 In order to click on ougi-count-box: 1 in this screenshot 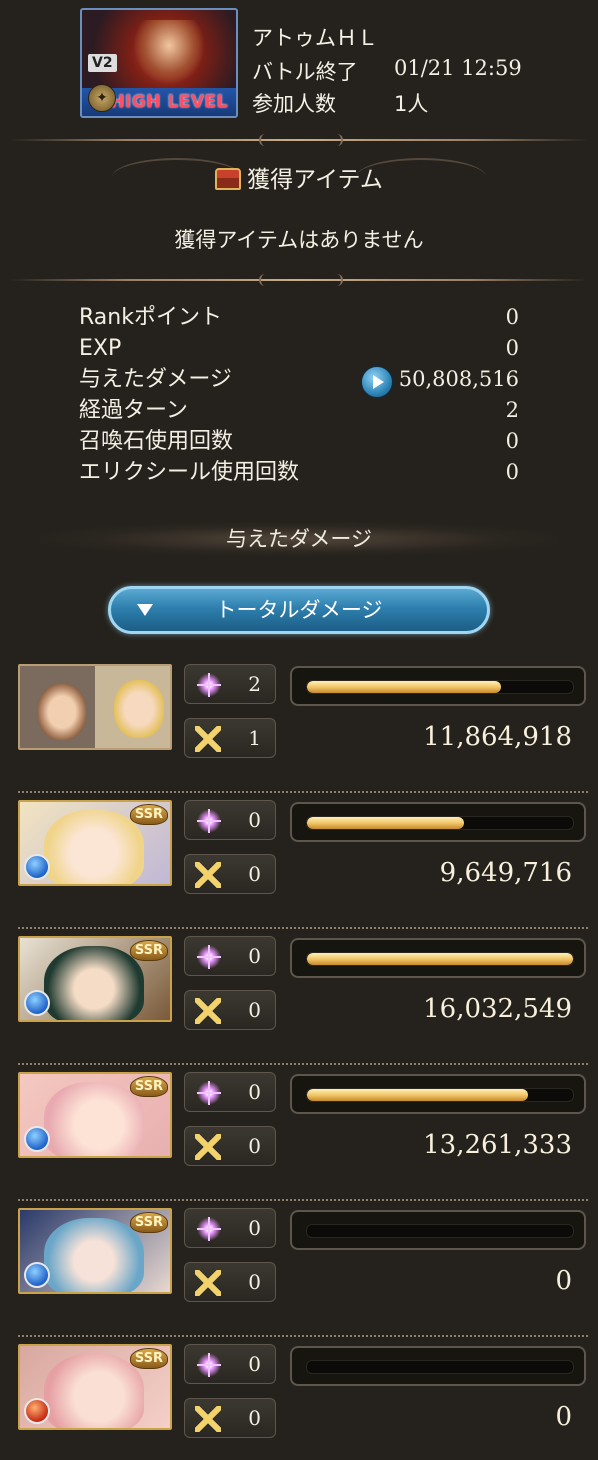, I will do `click(230, 738)`.